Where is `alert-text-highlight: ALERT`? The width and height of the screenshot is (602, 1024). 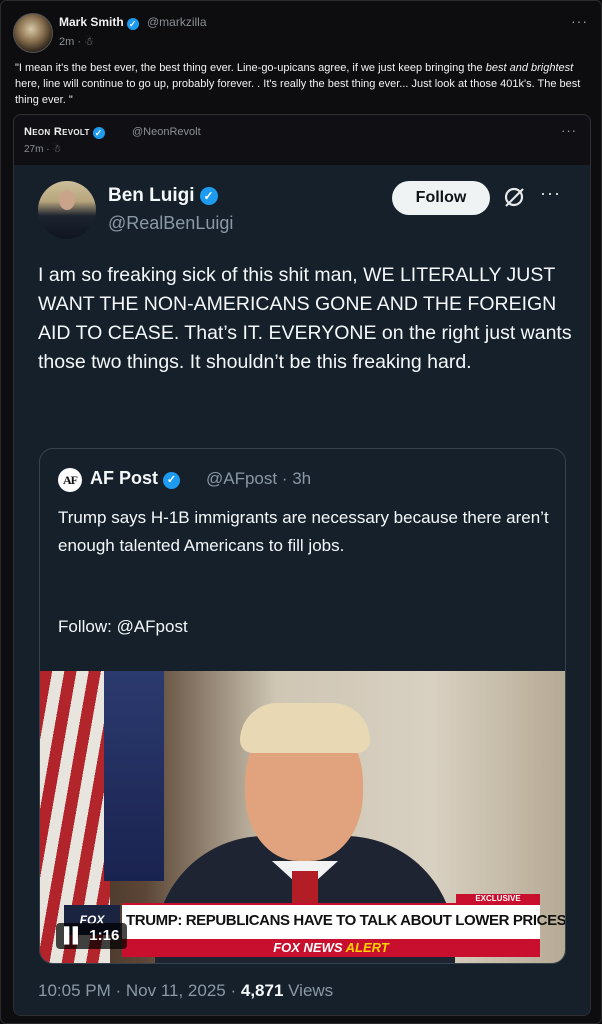 alert-text-highlight: ALERT is located at coordinates (367, 947).